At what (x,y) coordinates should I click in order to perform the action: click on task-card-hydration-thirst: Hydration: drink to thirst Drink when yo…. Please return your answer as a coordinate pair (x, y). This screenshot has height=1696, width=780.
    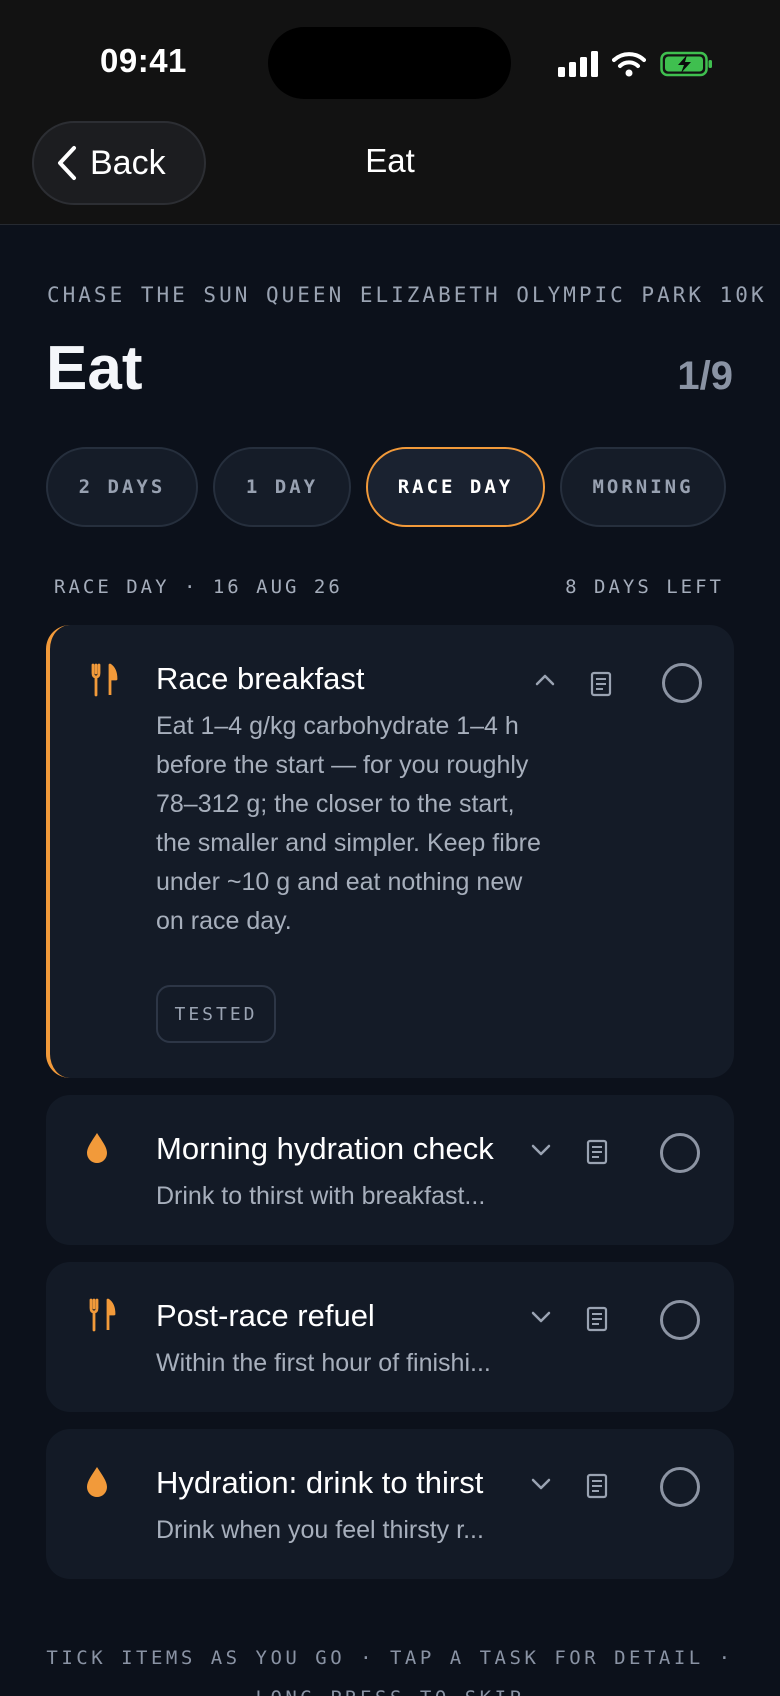
    Looking at the image, I should click on (390, 1504).